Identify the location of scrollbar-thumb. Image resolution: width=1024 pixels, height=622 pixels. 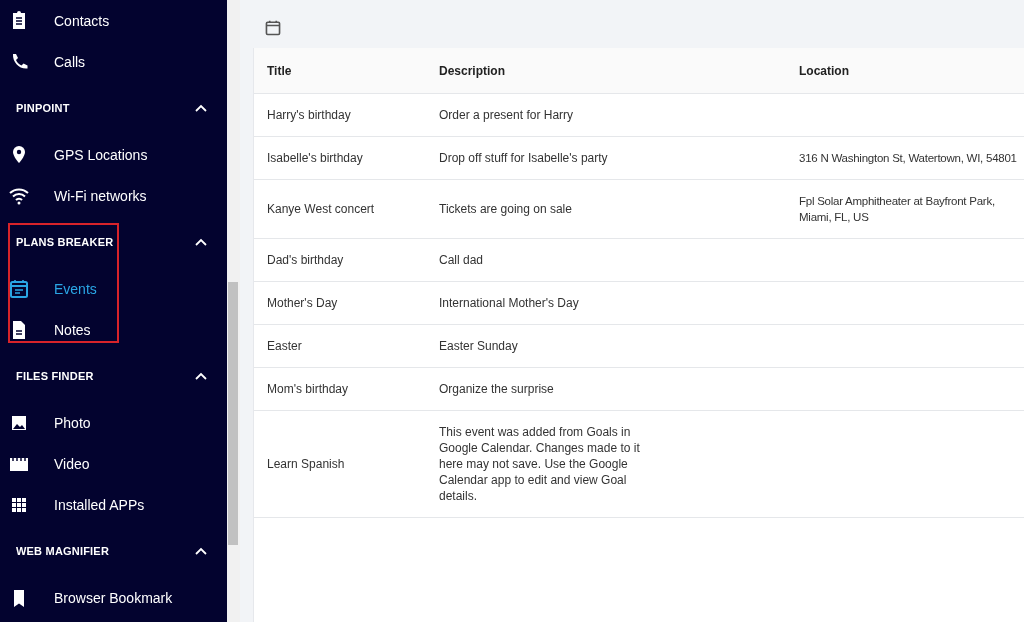
(233, 413).